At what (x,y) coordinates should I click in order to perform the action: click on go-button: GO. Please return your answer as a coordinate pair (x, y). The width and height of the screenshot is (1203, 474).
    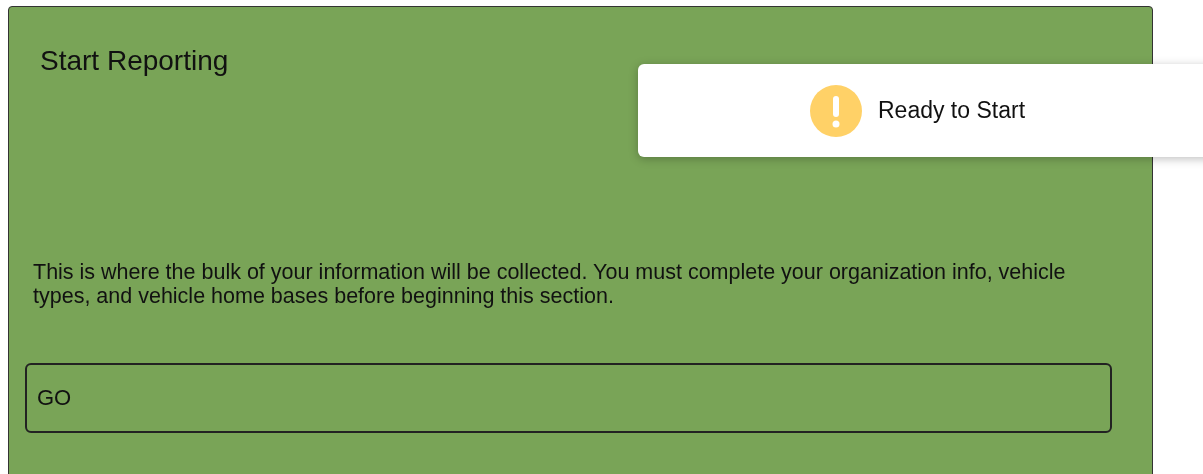
    Looking at the image, I should click on (568, 398).